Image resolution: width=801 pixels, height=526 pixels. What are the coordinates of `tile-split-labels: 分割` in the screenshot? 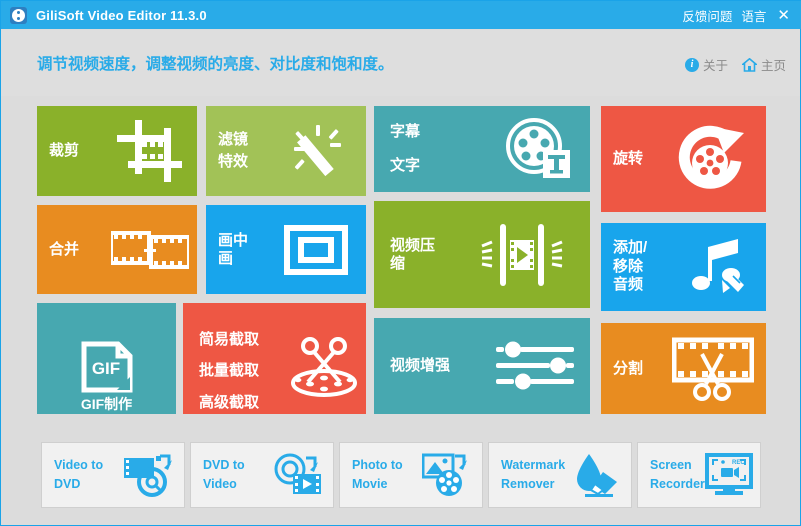 It's located at (628, 368).